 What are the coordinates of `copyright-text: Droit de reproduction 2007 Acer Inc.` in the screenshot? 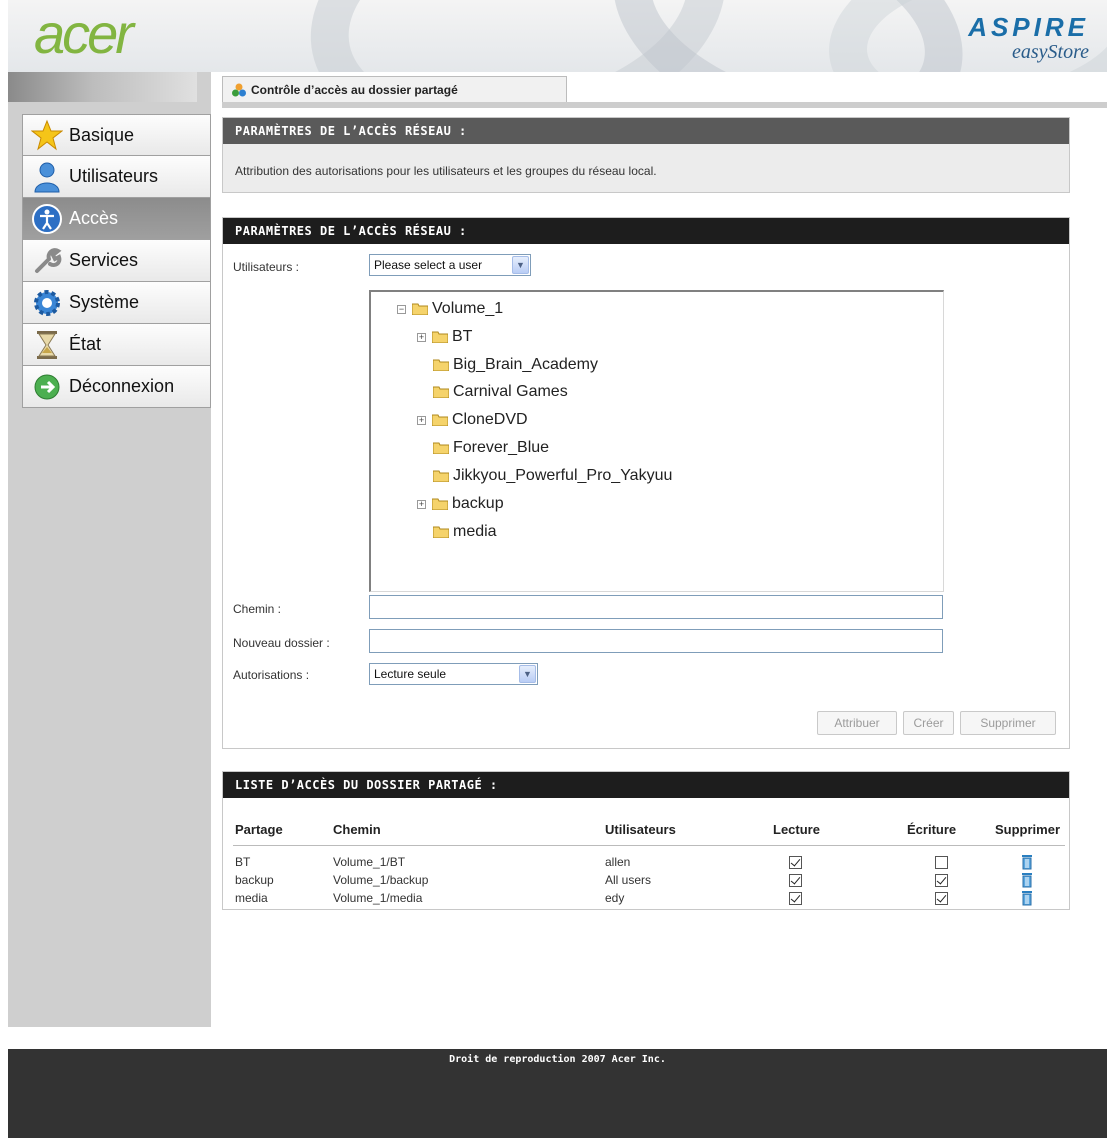 It's located at (557, 1059).